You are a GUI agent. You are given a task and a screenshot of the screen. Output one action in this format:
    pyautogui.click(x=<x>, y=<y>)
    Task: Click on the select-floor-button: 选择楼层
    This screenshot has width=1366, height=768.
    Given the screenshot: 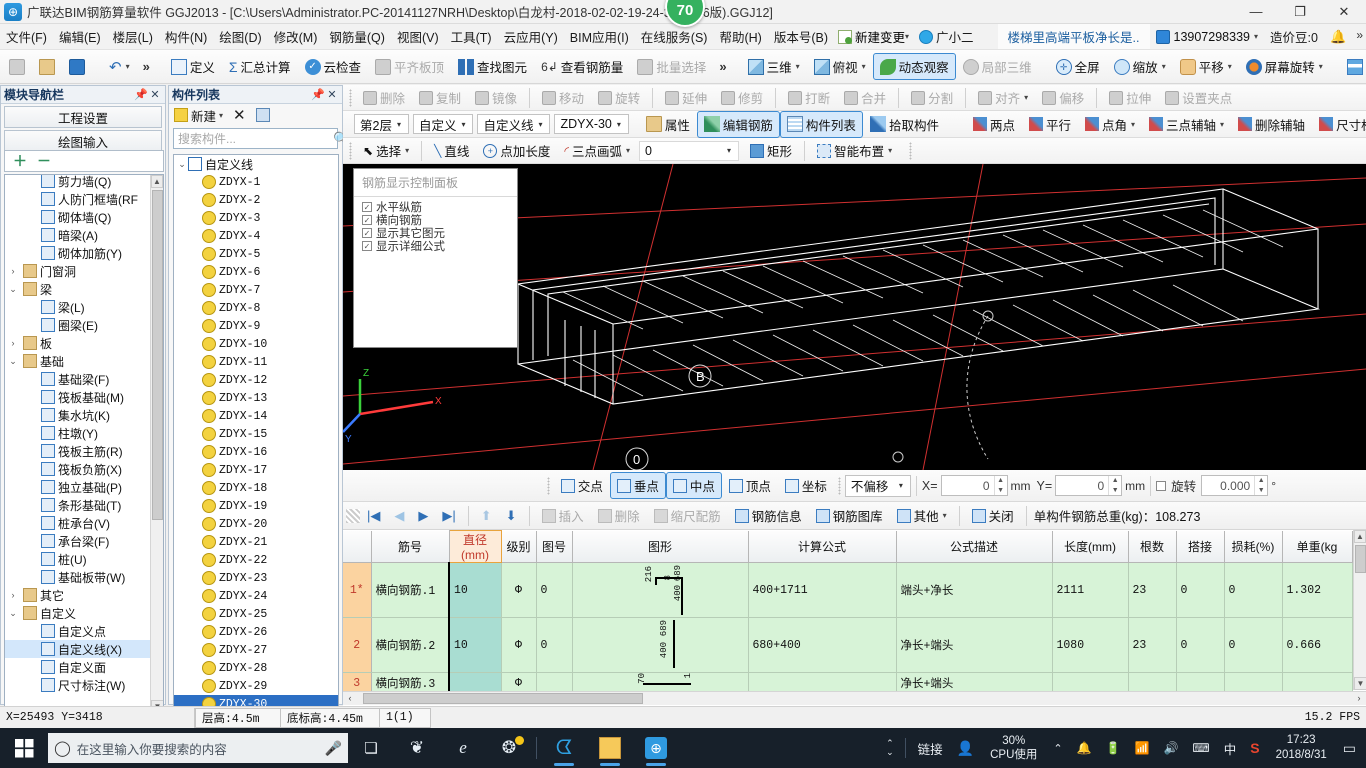 What is the action you would take?
    pyautogui.click(x=1353, y=66)
    